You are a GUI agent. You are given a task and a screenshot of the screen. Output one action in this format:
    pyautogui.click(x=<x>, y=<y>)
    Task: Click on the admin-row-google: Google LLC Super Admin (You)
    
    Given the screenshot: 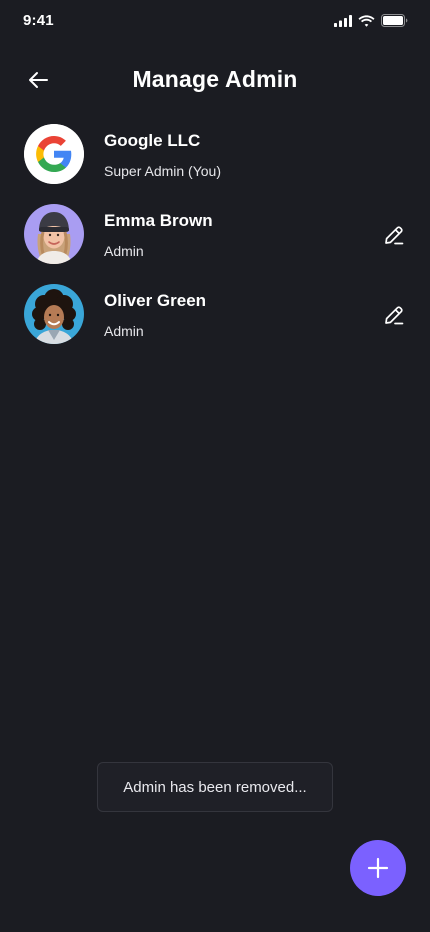 What is the action you would take?
    pyautogui.click(x=215, y=162)
    